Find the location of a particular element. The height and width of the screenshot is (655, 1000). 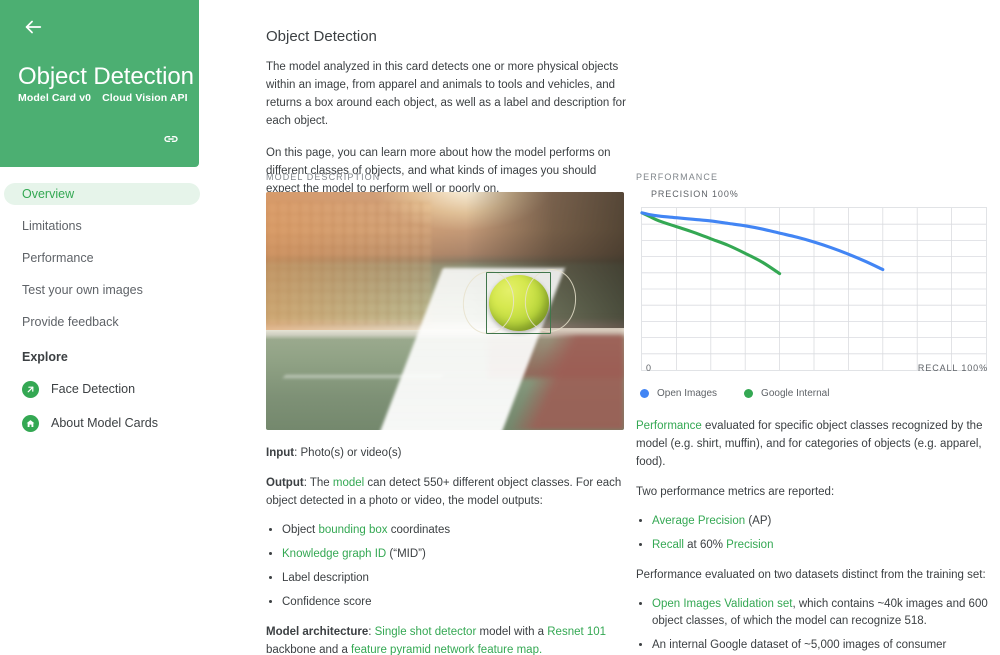

home-icon is located at coordinates (30, 423).